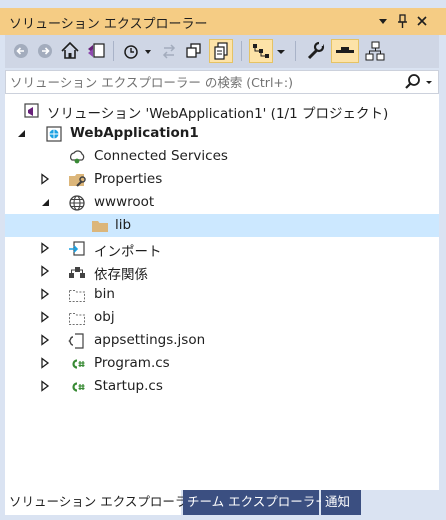 This screenshot has width=446, height=520. I want to click on connected-services-icon, so click(77, 157).